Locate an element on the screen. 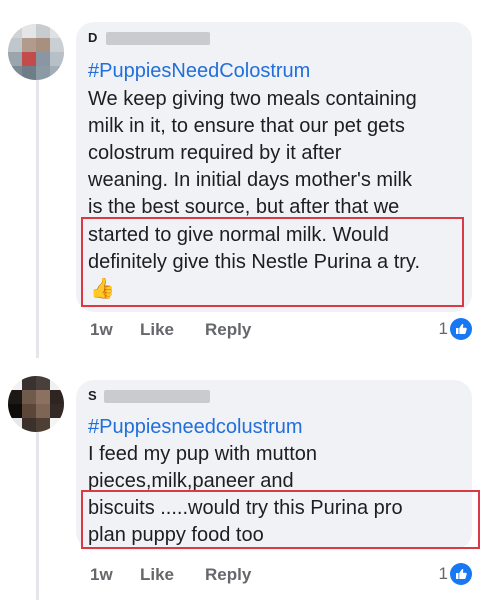 The width and height of the screenshot is (481, 601). comment-text-line: milk in it, to ensure that our pet gets is located at coordinates (246, 126).